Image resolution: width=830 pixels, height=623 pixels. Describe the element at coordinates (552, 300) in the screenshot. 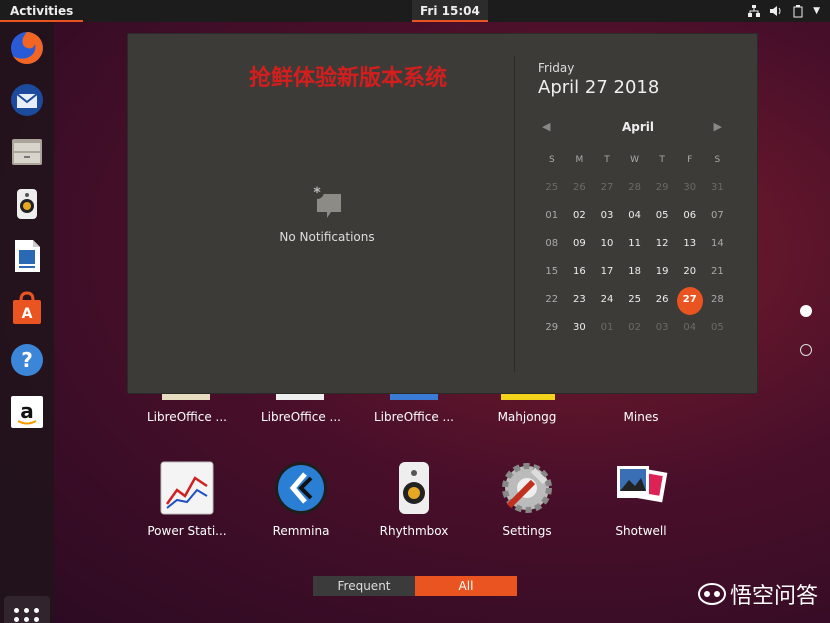

I see `calendar-day: 22` at that location.